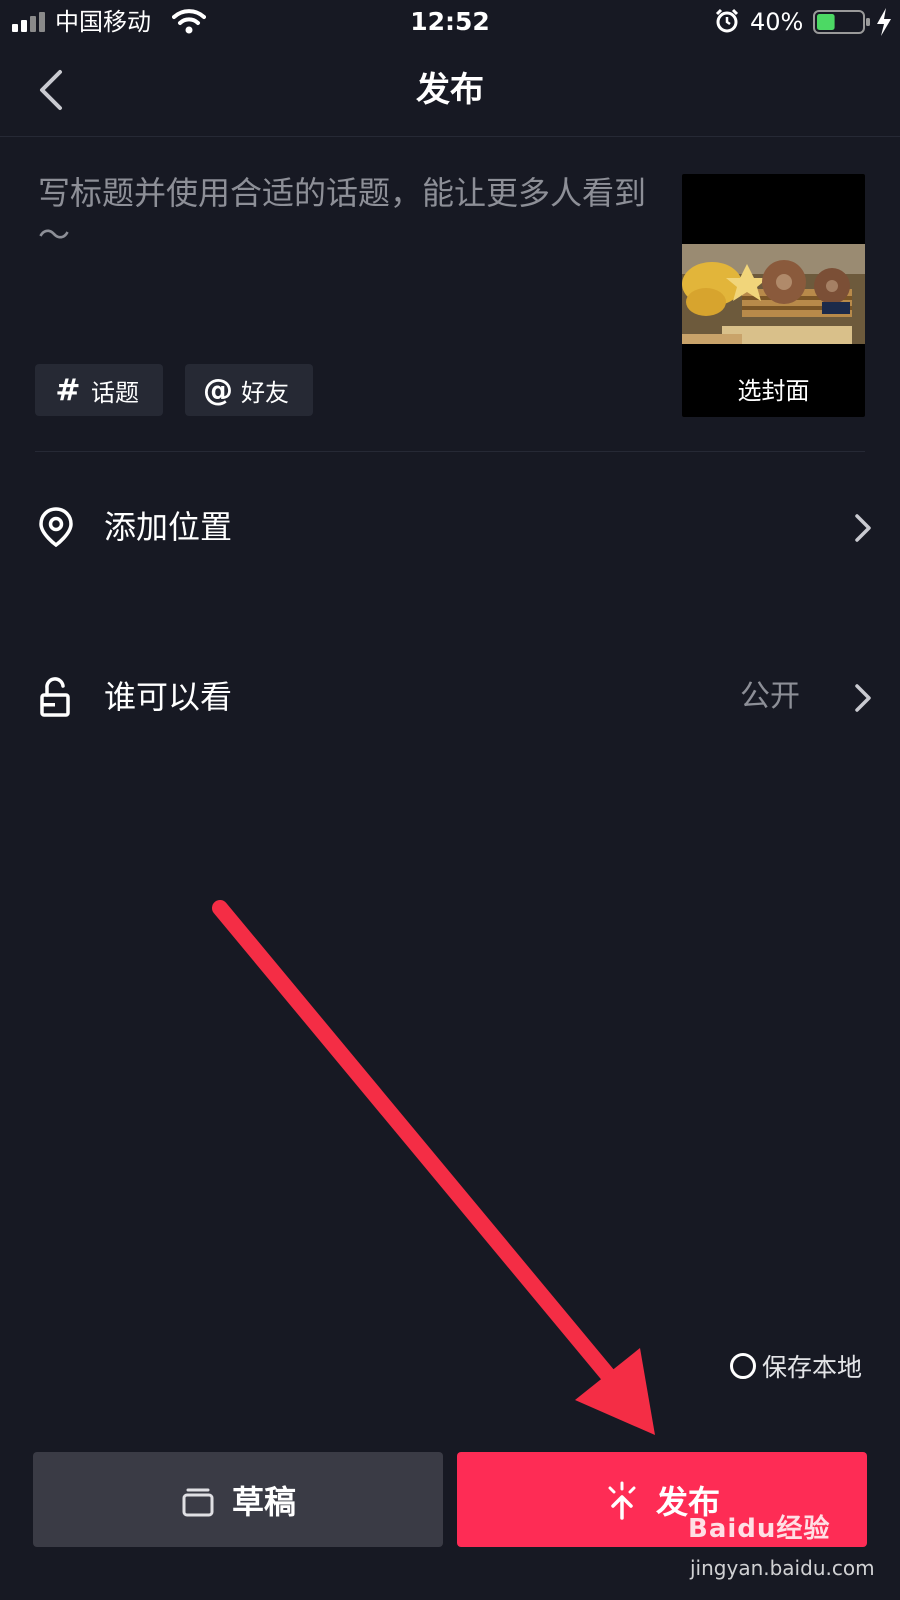  What do you see at coordinates (770, 696) in the screenshot?
I see `privacy-value: 公开` at bounding box center [770, 696].